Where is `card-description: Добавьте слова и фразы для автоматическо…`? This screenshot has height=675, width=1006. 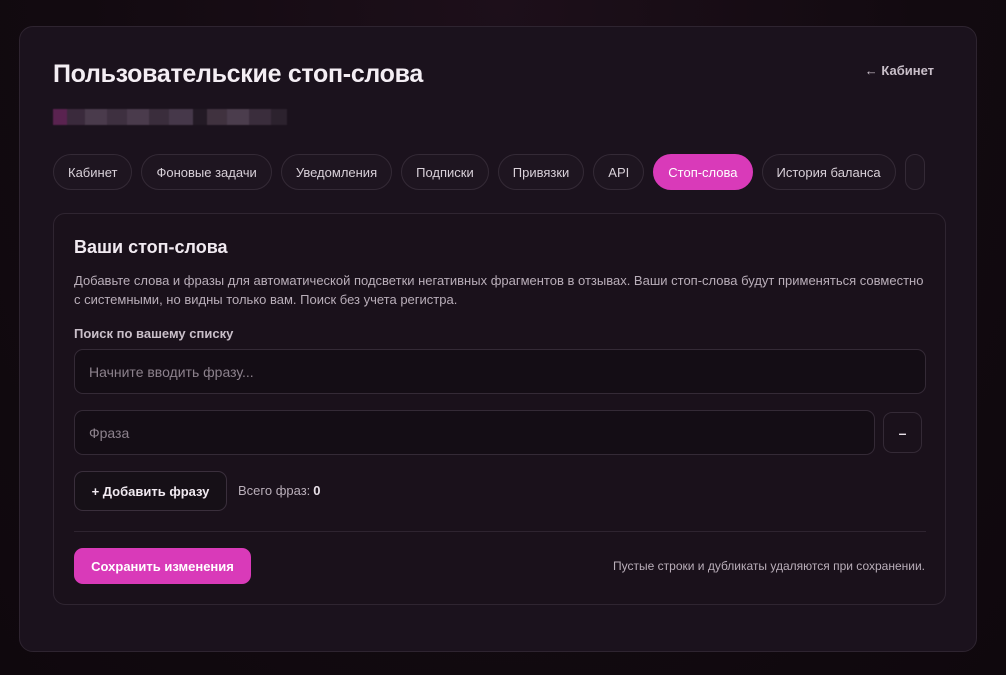 card-description: Добавьте слова и фразы для автоматическо… is located at coordinates (499, 290).